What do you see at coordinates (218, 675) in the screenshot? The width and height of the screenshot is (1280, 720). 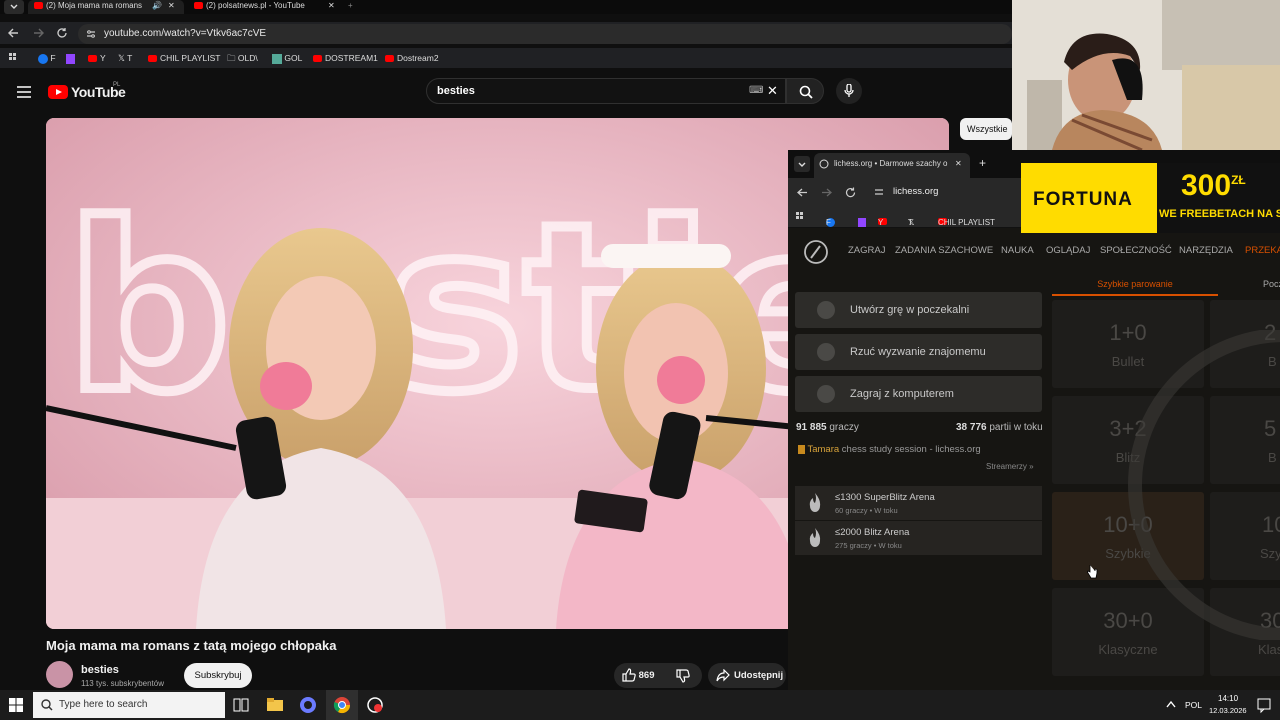 I see `subscribe-button: Subskrybuj` at bounding box center [218, 675].